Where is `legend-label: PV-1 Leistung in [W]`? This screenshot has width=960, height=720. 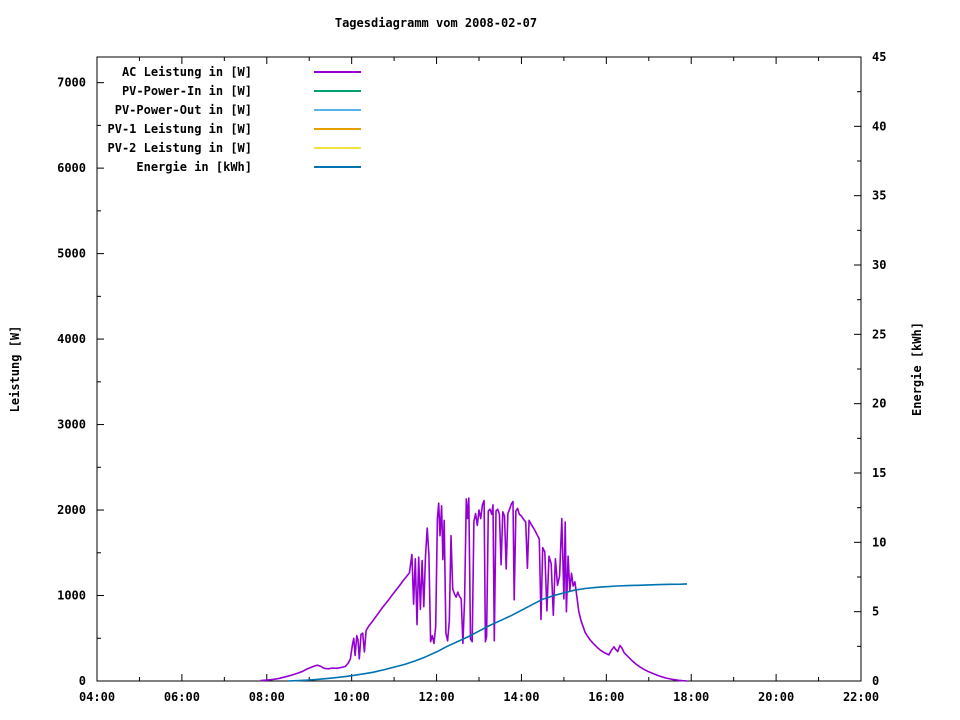
legend-label: PV-1 Leistung in [W] is located at coordinates (180, 128).